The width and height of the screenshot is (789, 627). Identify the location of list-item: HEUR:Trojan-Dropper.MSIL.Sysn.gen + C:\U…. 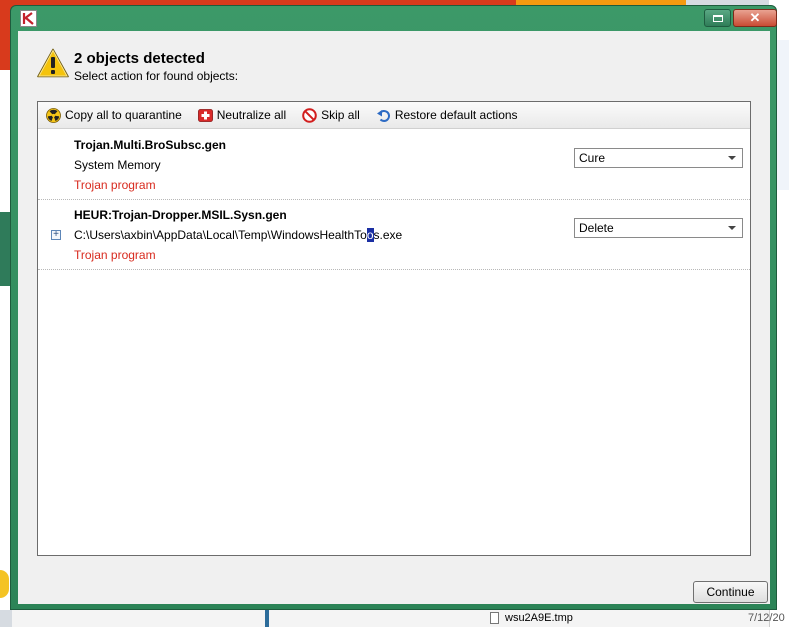
(394, 235).